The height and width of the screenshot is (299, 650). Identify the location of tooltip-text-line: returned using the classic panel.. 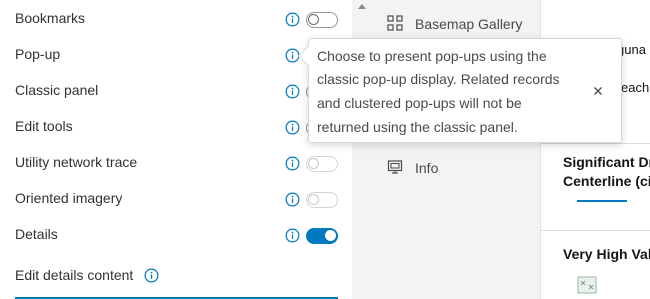
(417, 127).